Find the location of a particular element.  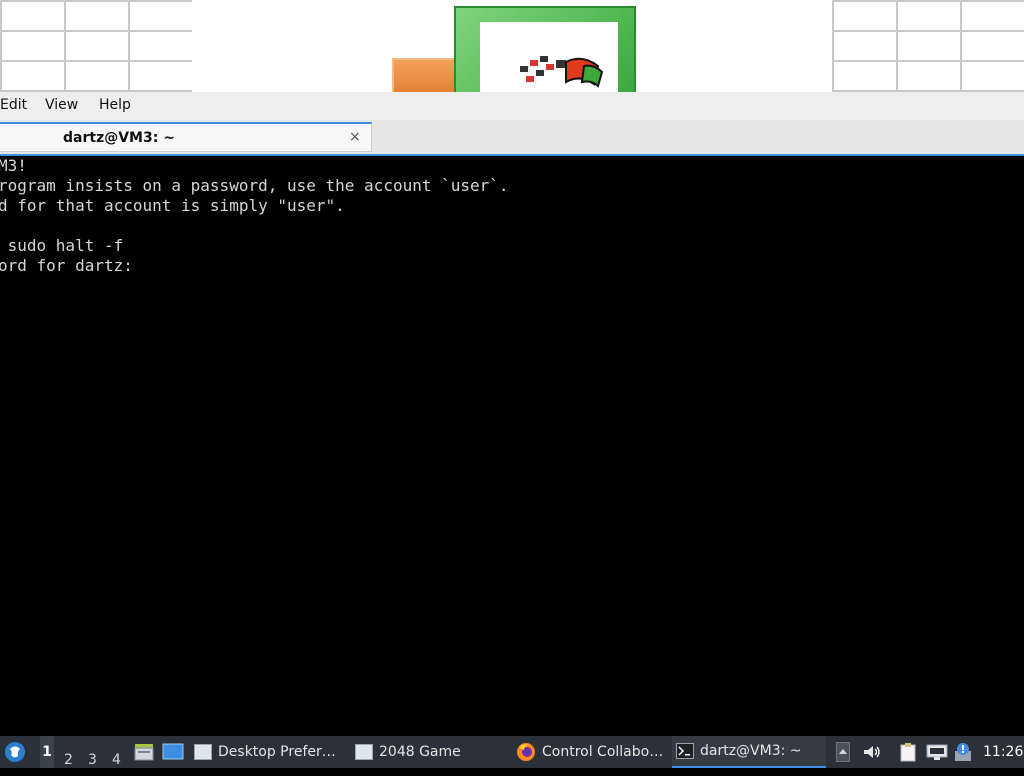

terminal-line: d for that account is simply "user". is located at coordinates (172, 205).